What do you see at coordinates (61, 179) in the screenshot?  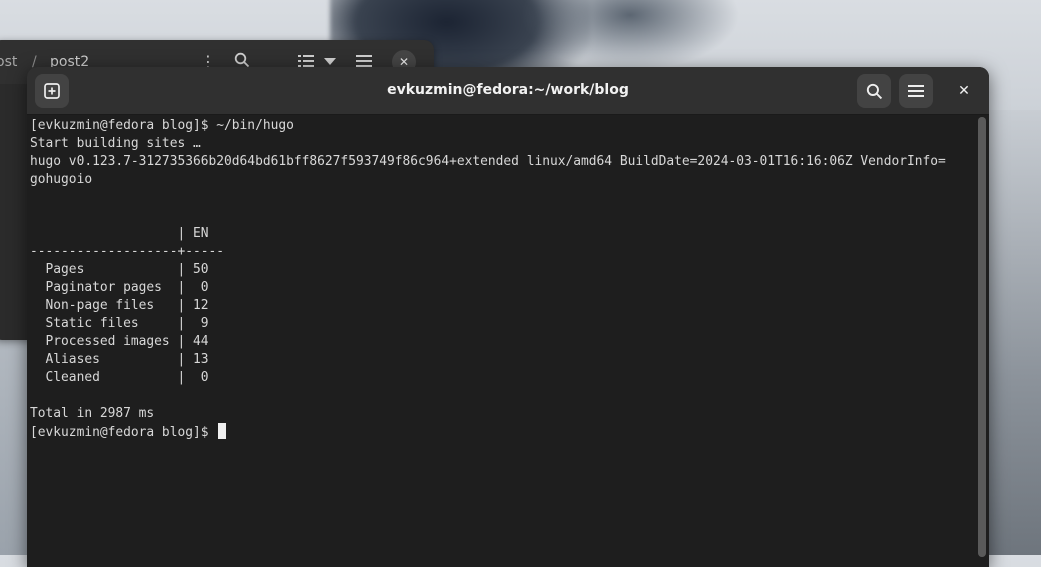 I see `terminal-line: gohugoio` at bounding box center [61, 179].